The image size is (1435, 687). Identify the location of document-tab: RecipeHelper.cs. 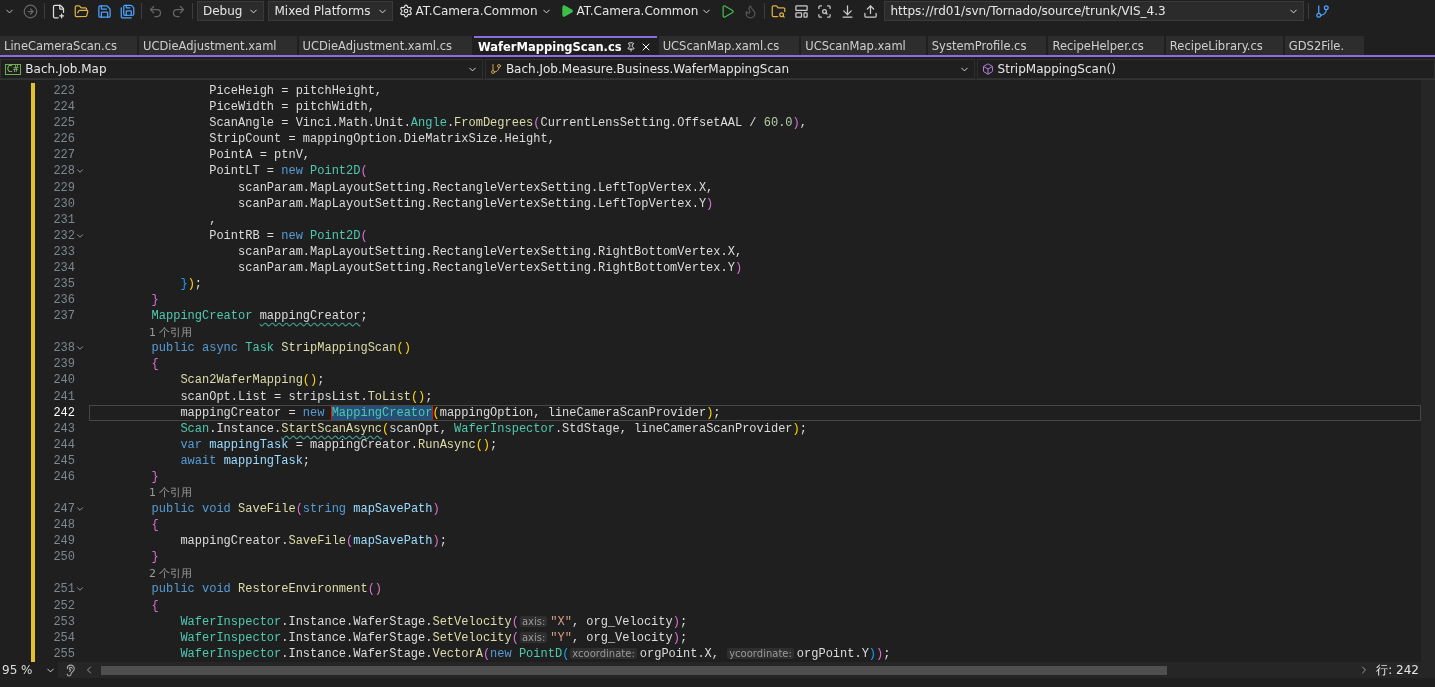
(1106, 45).